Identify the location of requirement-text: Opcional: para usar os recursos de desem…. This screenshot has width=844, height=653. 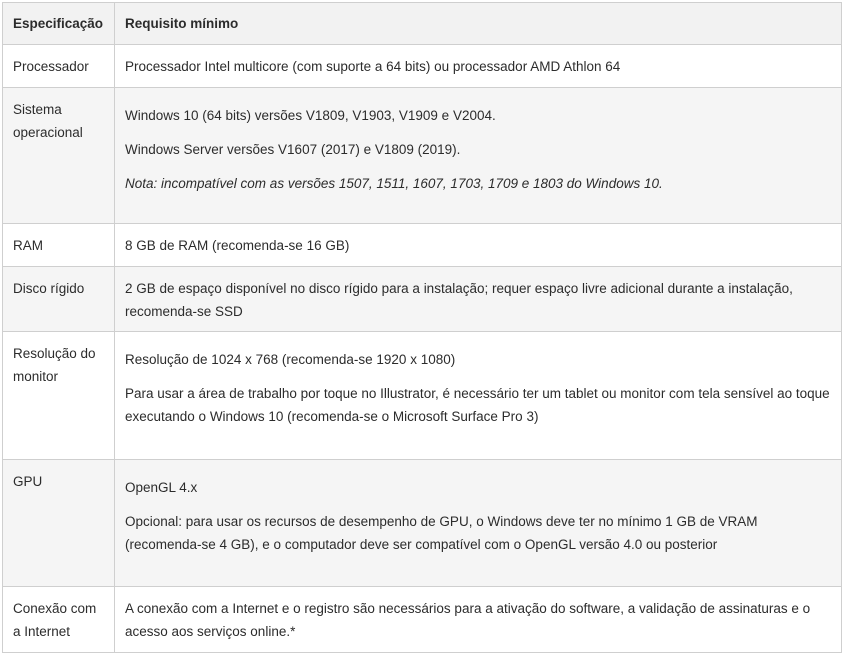
(441, 533).